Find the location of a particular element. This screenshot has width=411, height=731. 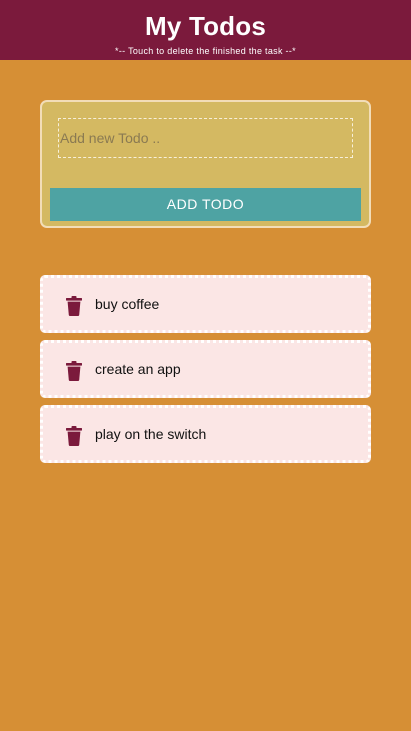

todo-text: buy coffee is located at coordinates (127, 304).